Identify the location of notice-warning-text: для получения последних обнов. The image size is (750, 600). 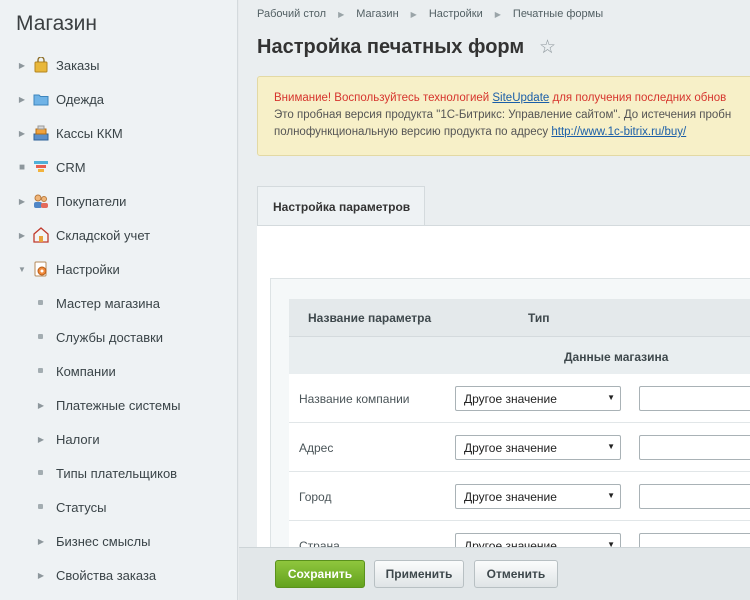
(639, 98).